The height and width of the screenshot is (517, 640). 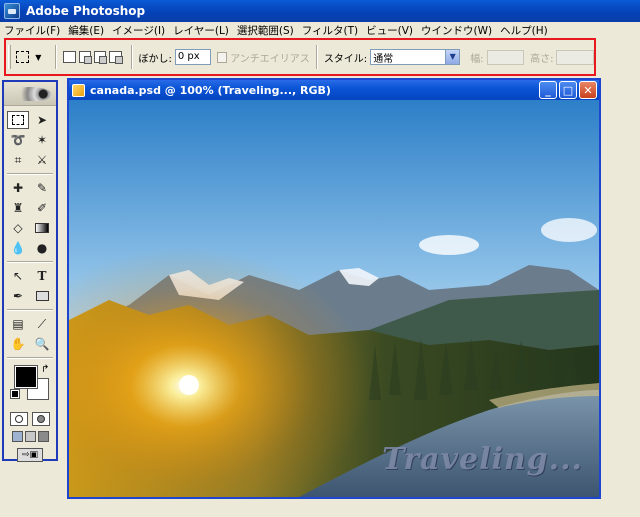 What do you see at coordinates (12, 11) in the screenshot?
I see `photoshop-app-icon` at bounding box center [12, 11].